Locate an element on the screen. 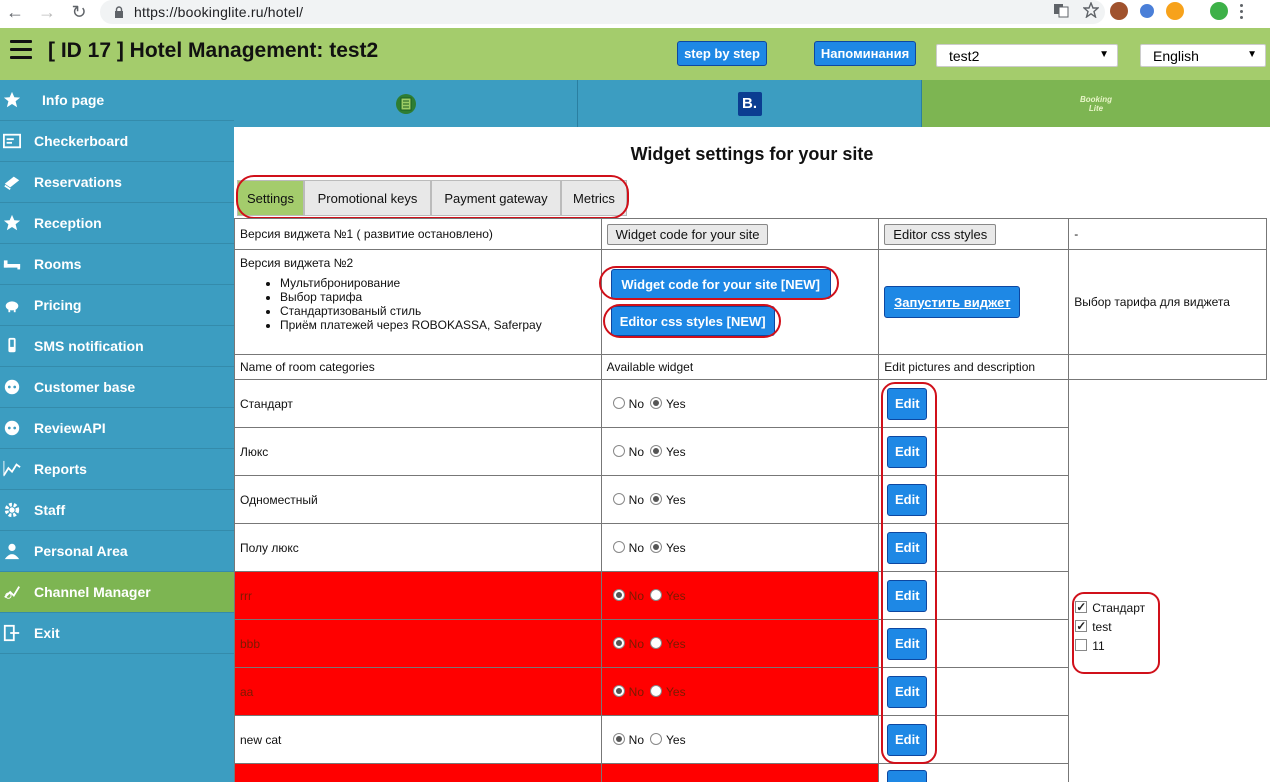 This screenshot has height=782, width=1270. widget-v2-label: Версия виджета №2 is located at coordinates (297, 263).